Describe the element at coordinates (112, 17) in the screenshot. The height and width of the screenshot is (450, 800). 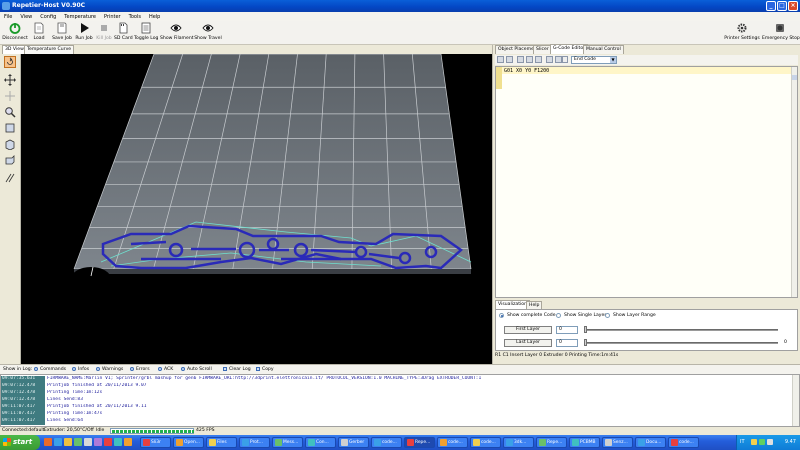
I see `menu-printer: Printer` at that location.